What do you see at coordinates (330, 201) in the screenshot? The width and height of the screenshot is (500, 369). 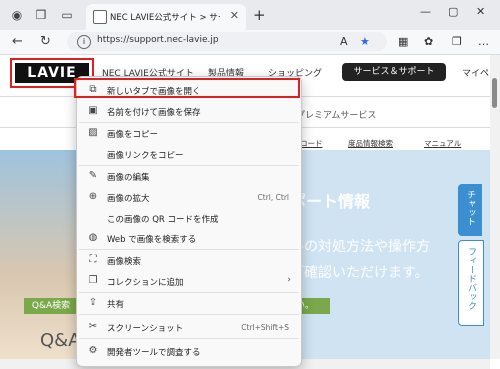 I see `hero-title: ポート情報` at bounding box center [330, 201].